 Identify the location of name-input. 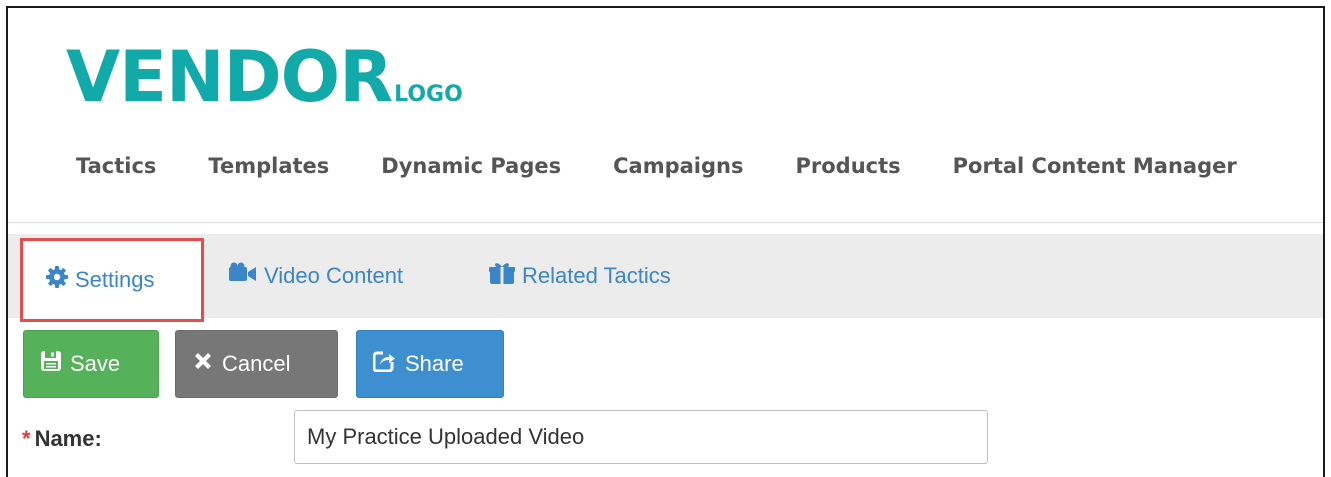
(641, 437).